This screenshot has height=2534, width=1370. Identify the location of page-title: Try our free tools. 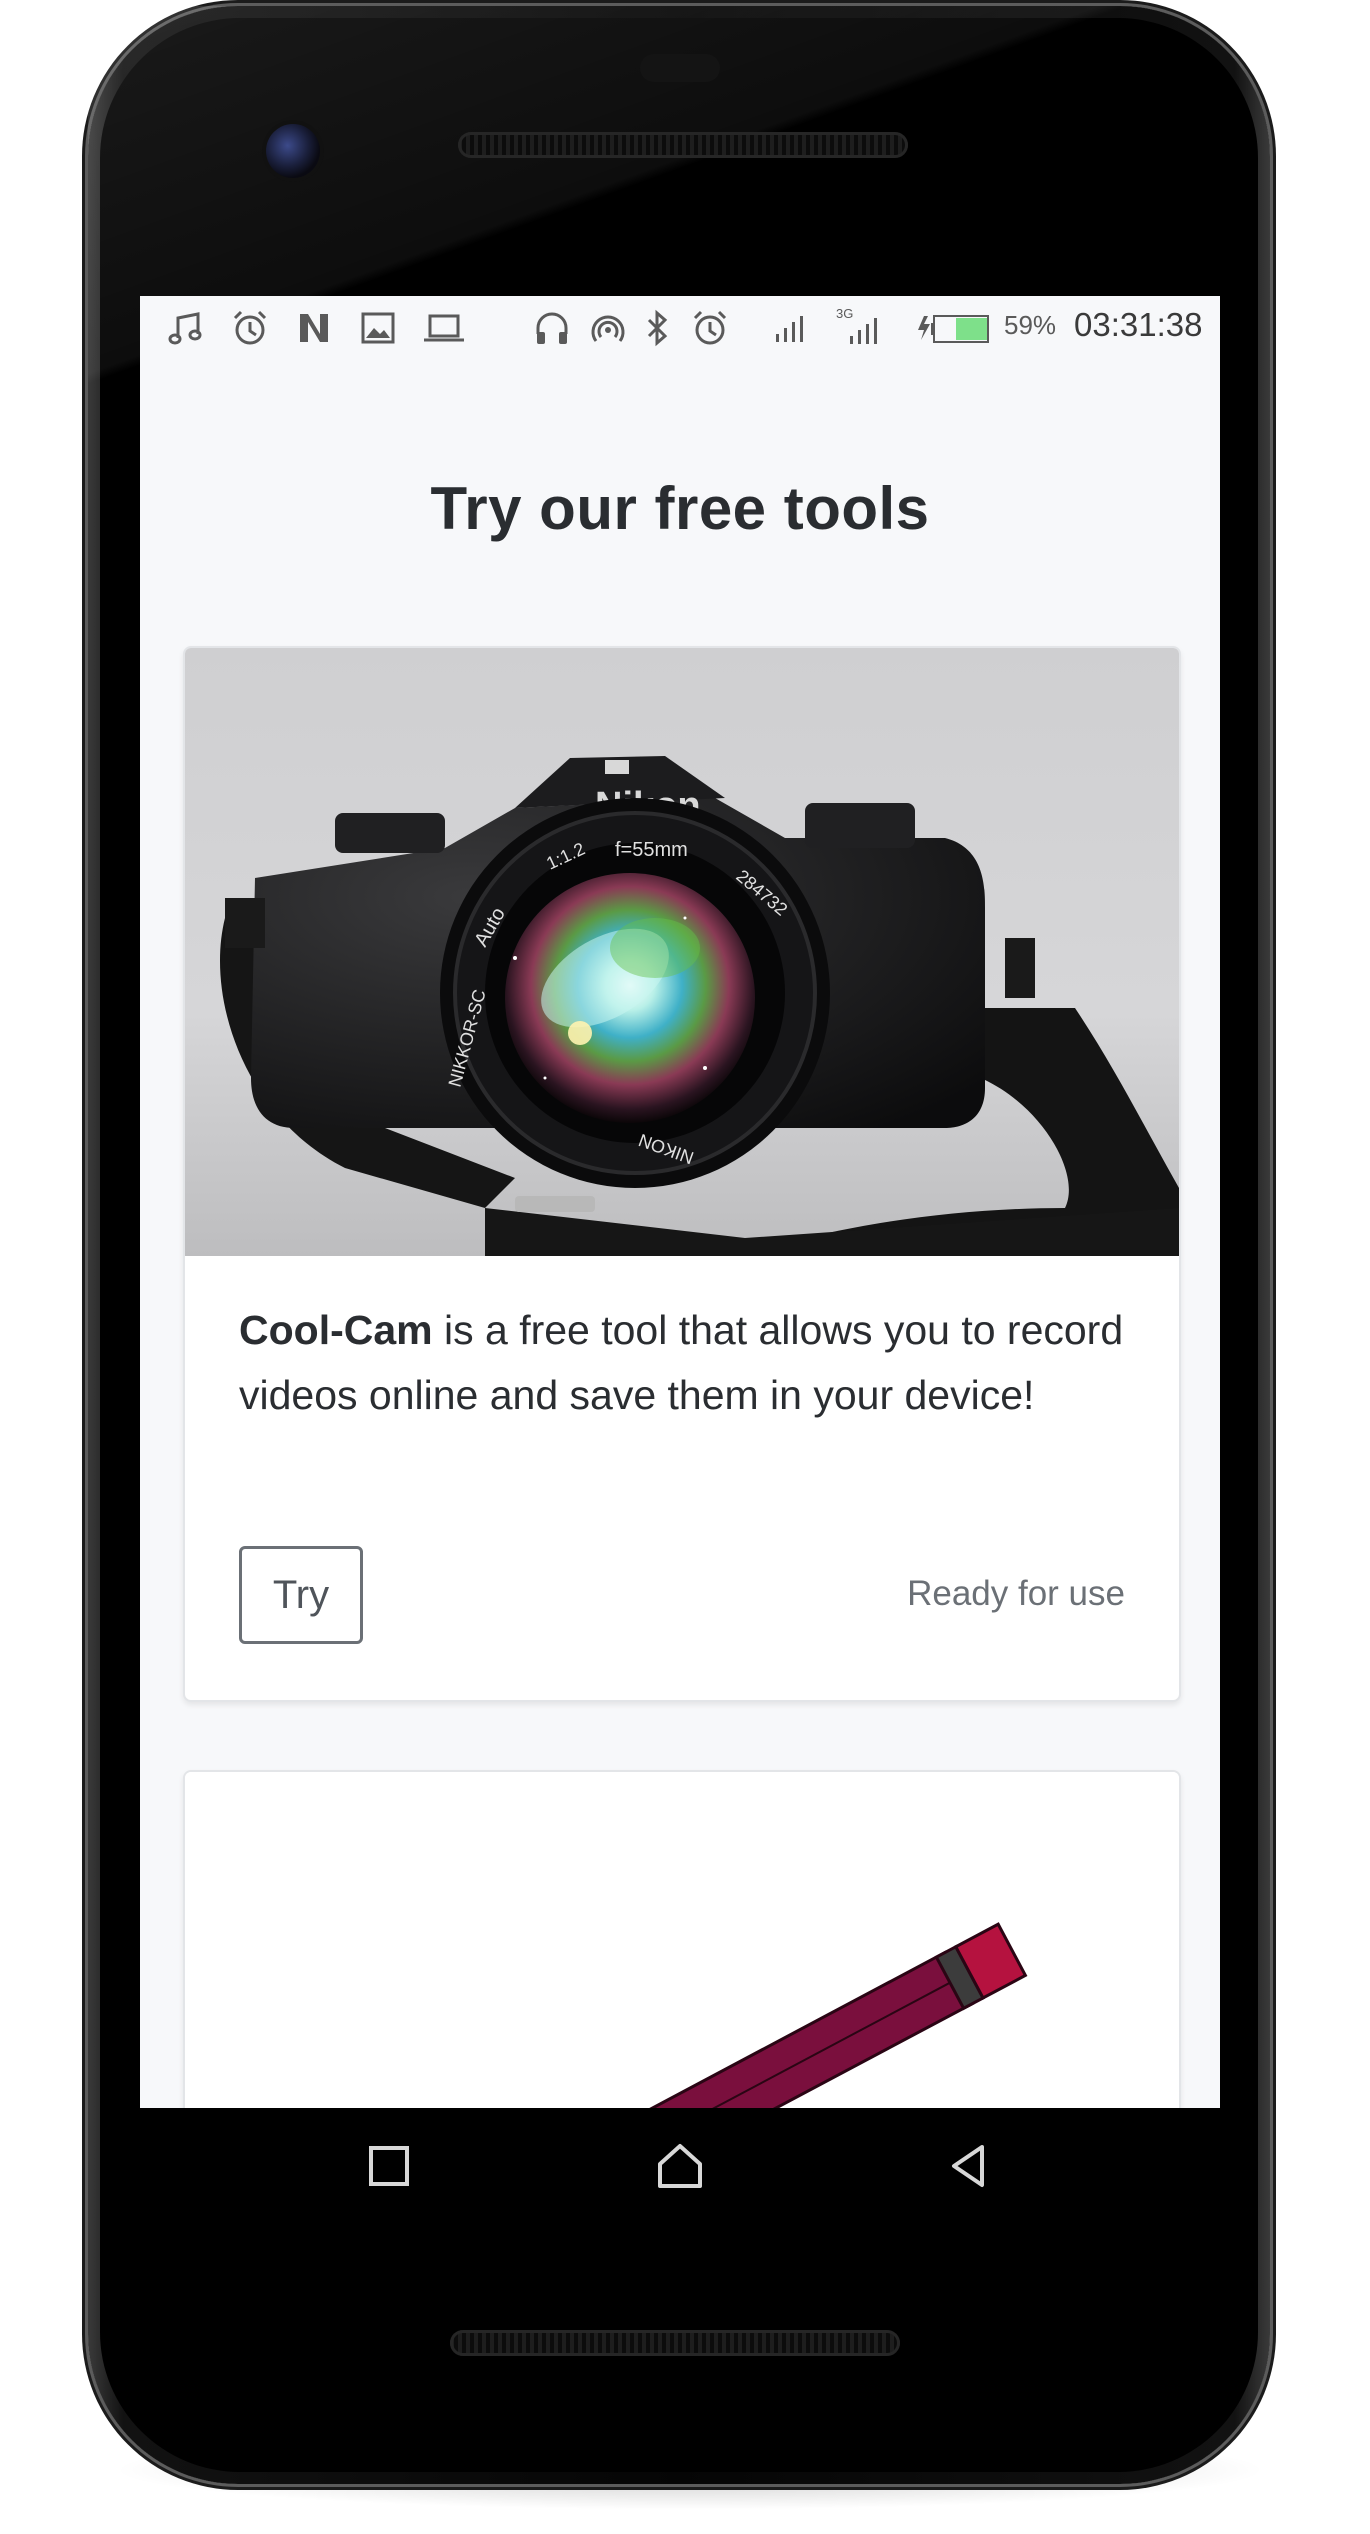
(680, 508).